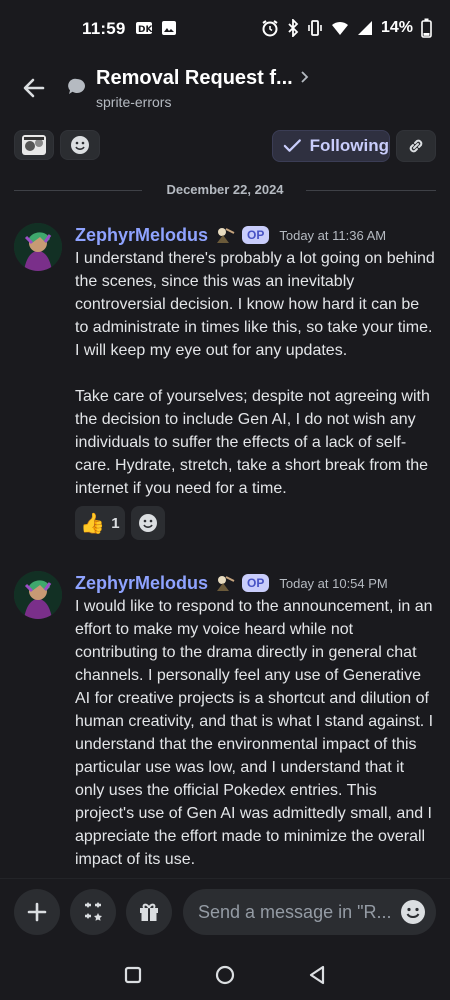  Describe the element at coordinates (333, 235) in the screenshot. I see `timestamp: Today at 11:36 AM` at that location.